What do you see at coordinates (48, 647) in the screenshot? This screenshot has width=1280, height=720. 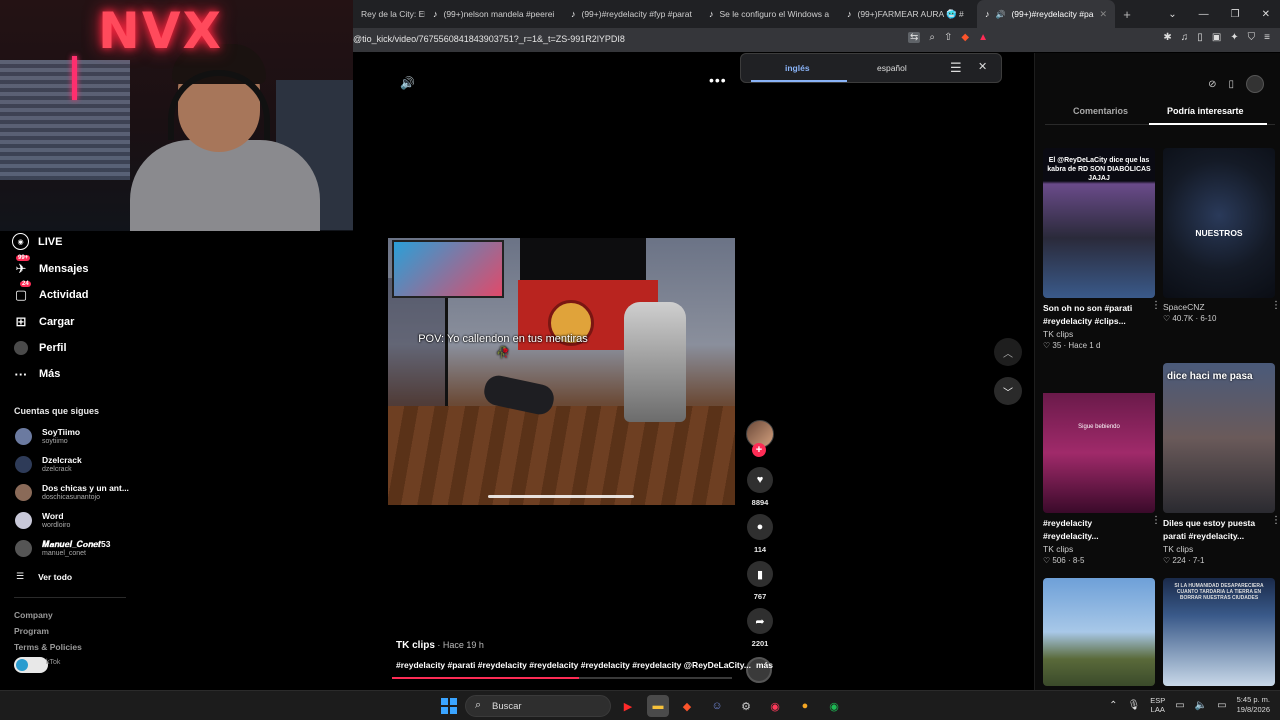 I see `footer-link-terms: Terms & Policies` at bounding box center [48, 647].